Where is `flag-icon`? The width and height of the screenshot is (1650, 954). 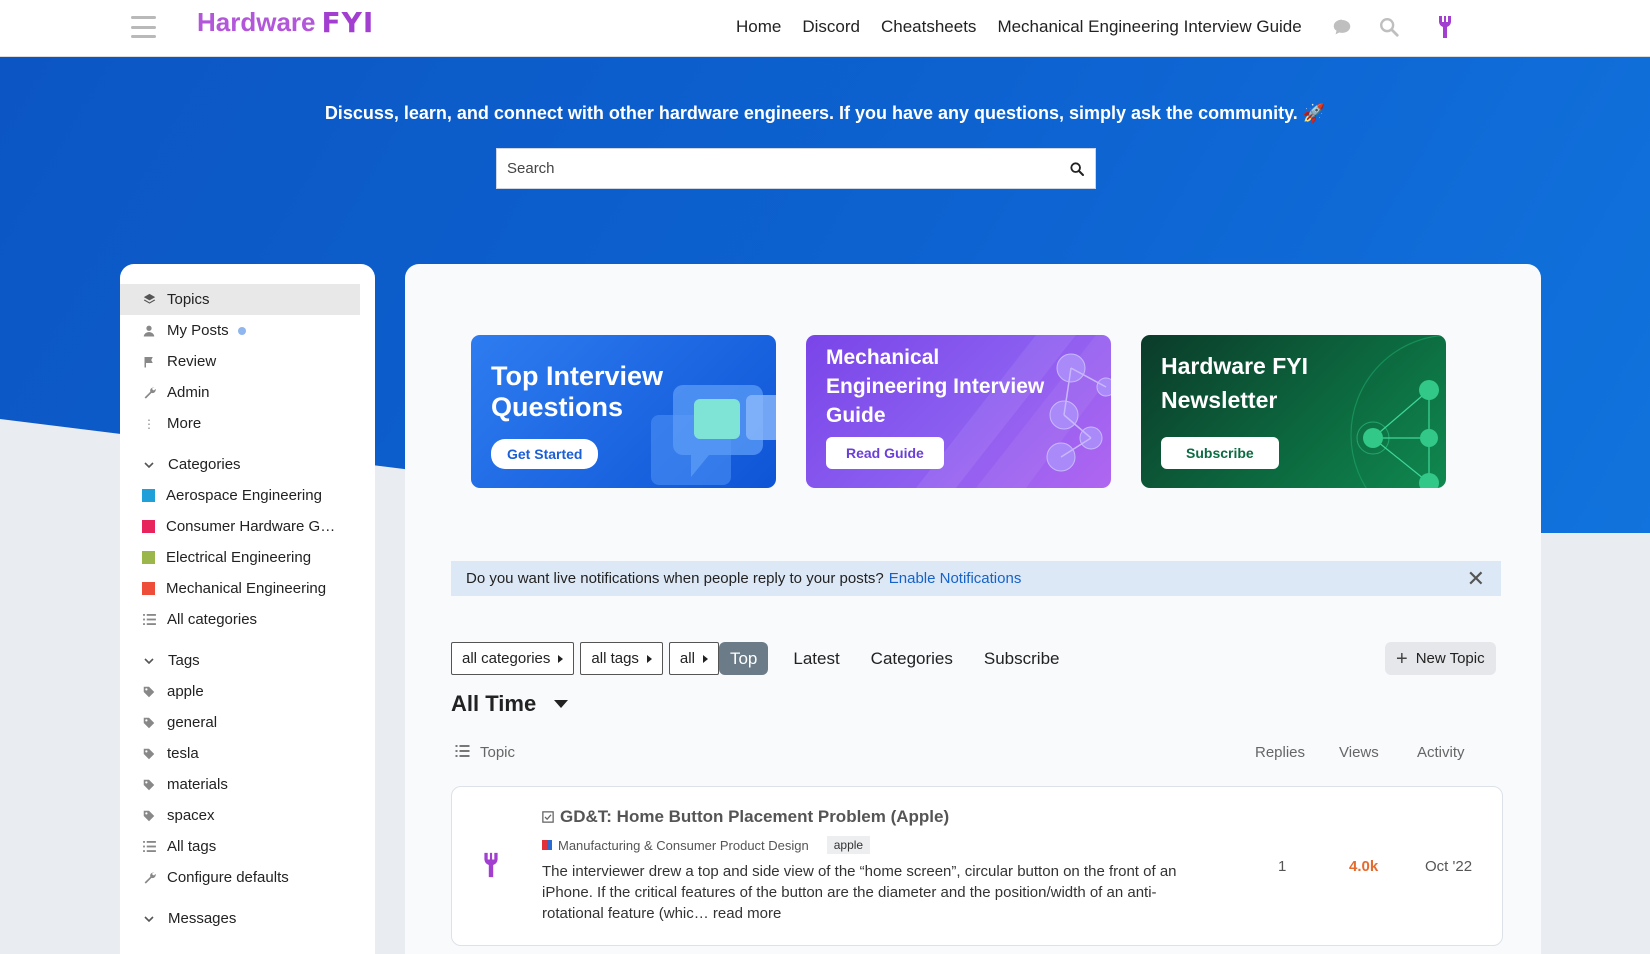 flag-icon is located at coordinates (149, 361).